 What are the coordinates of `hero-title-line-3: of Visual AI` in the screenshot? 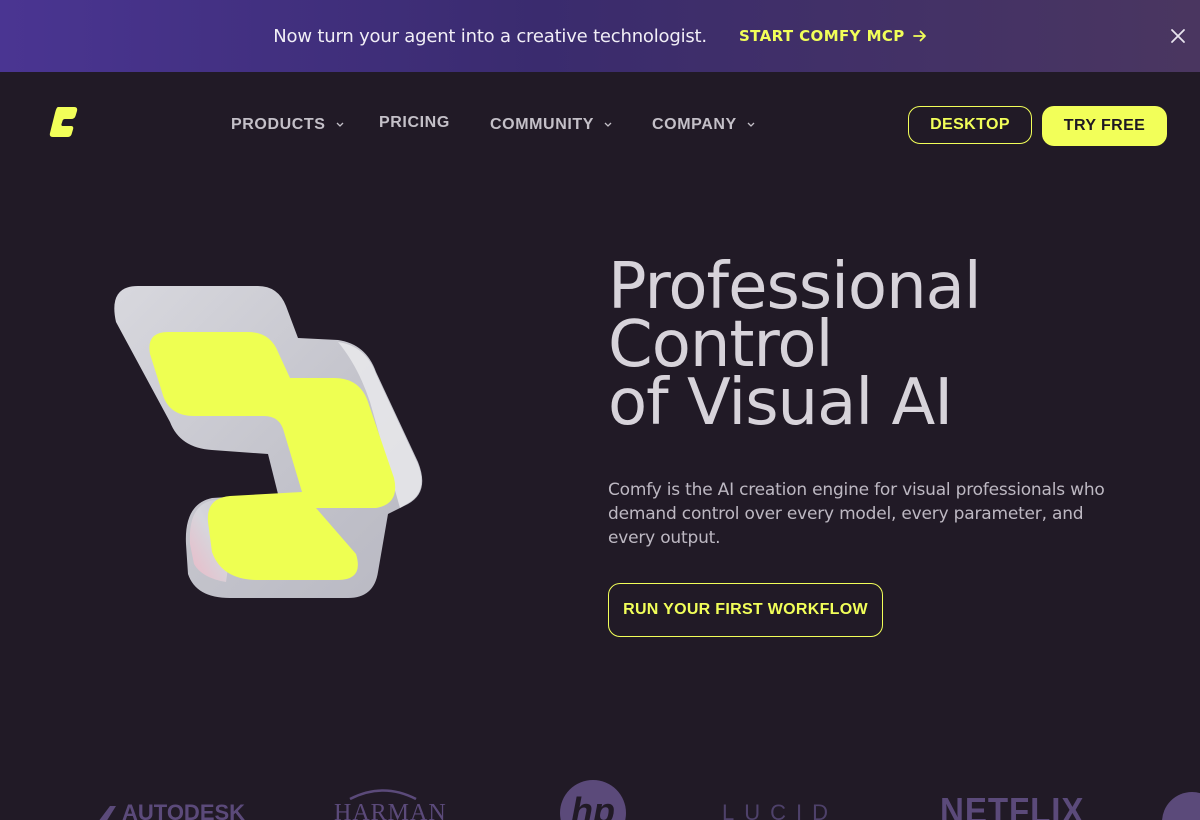 It's located at (780, 403).